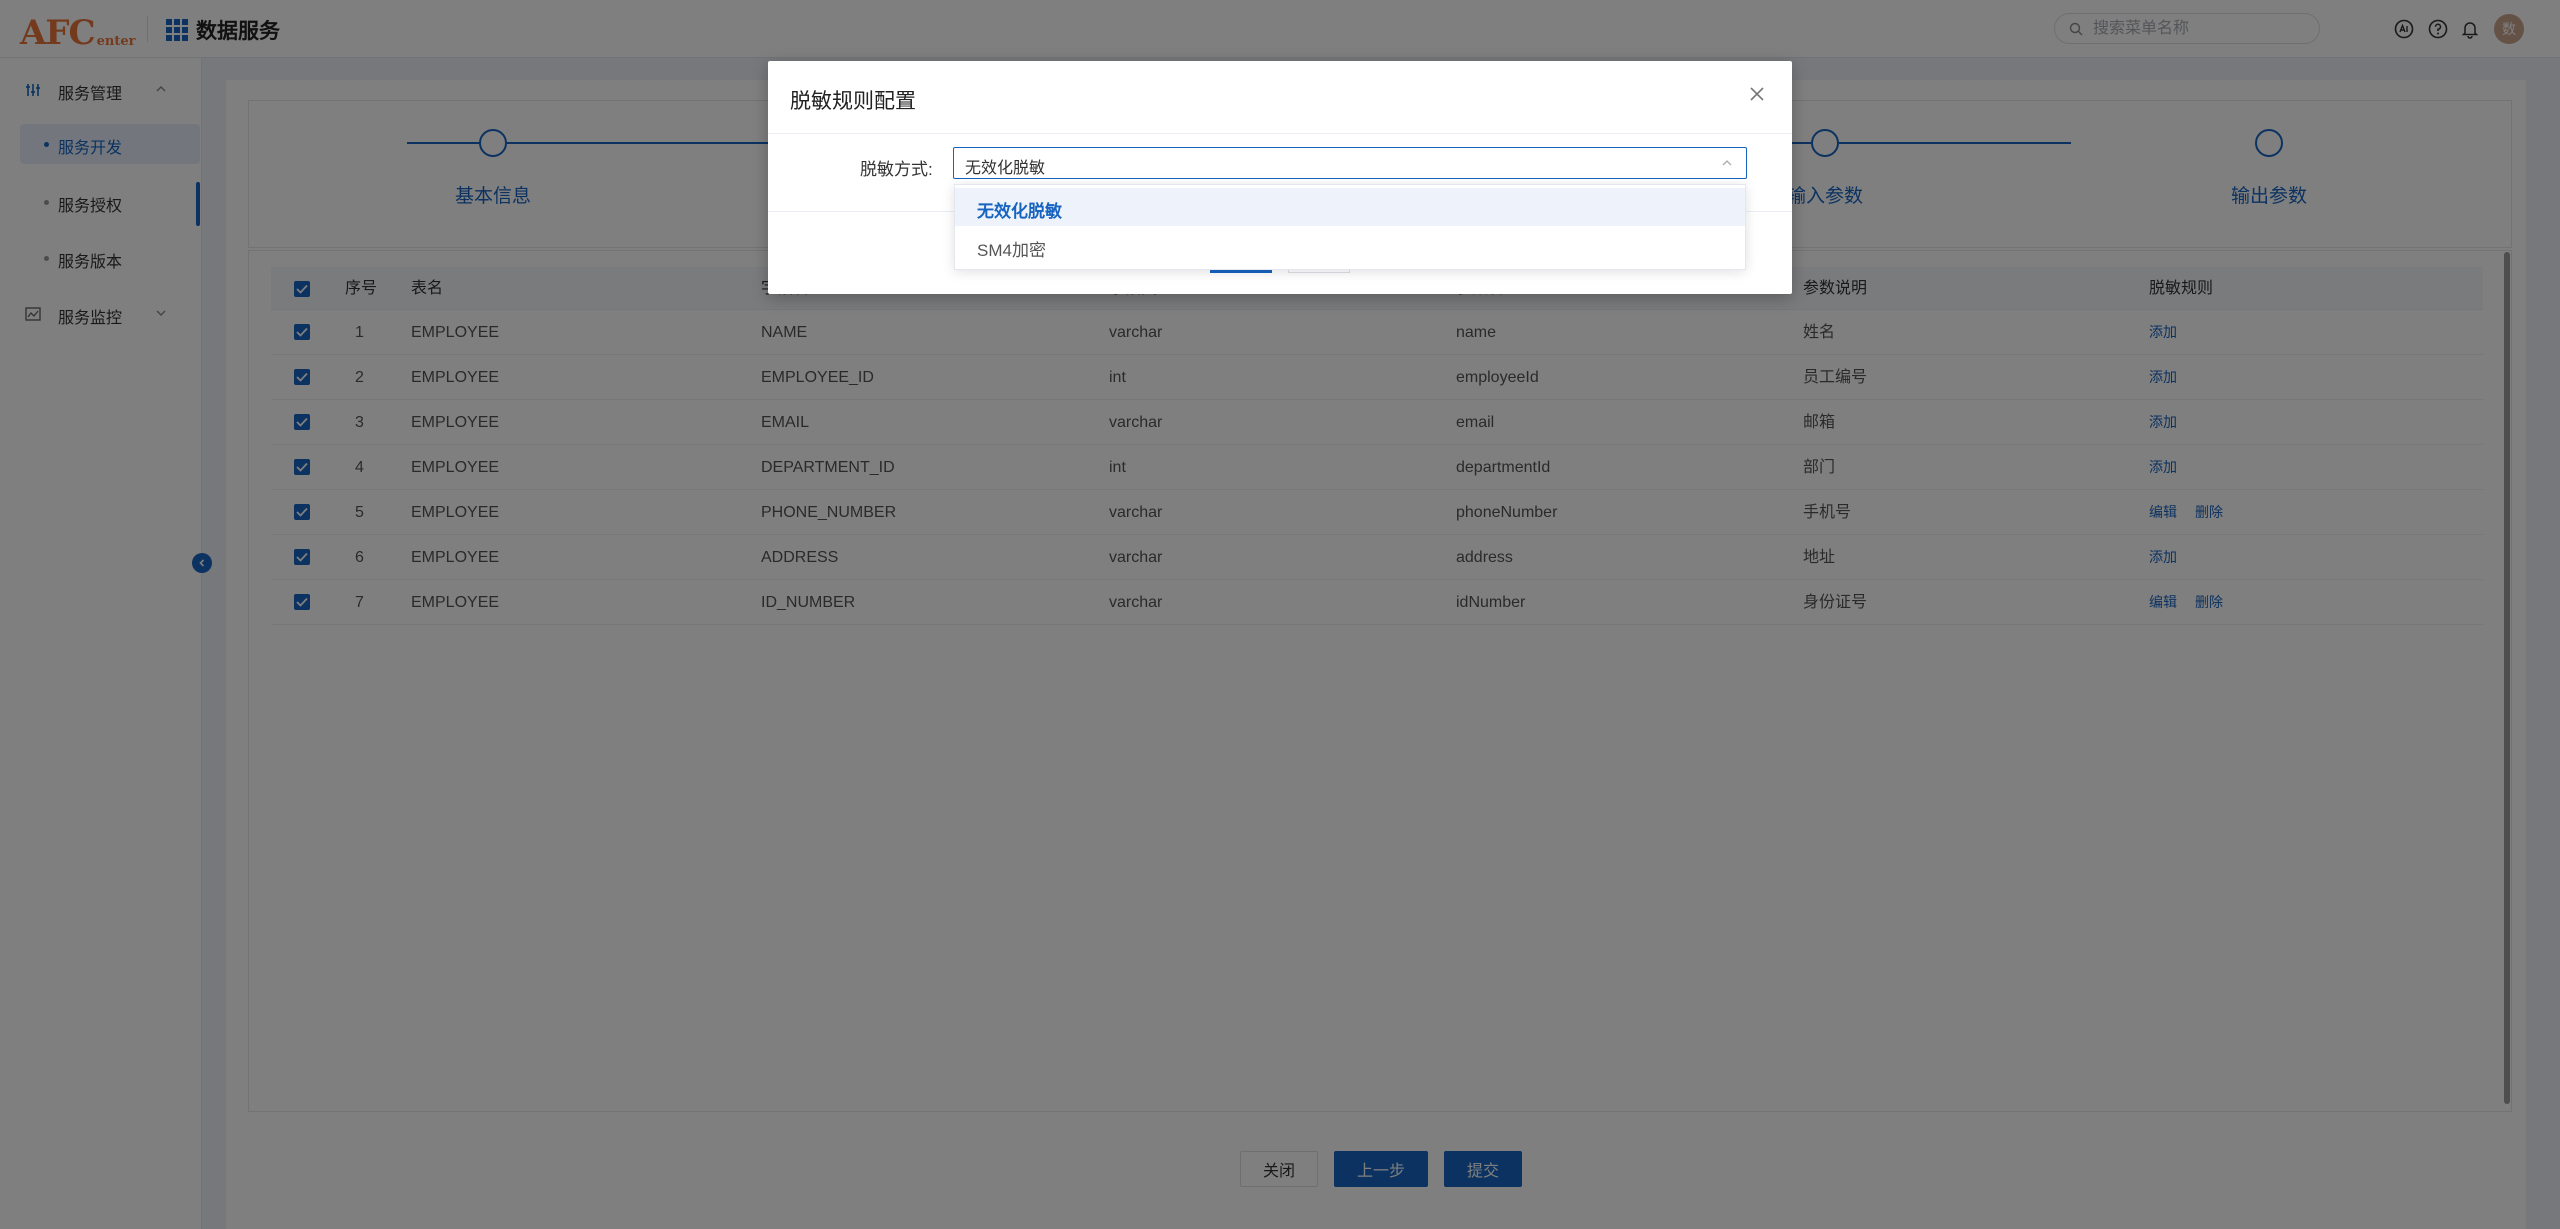  What do you see at coordinates (896, 169) in the screenshot?
I see `mask-method-label: 脱敏方式:` at bounding box center [896, 169].